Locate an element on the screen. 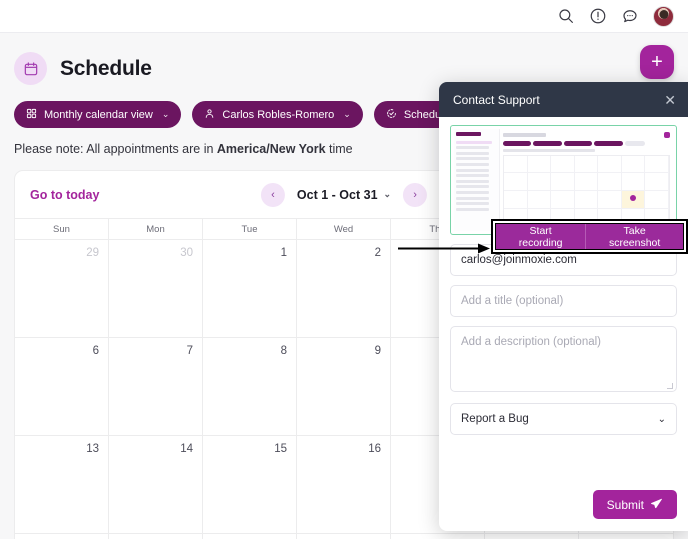  page-header: Schedule is located at coordinates (344, 61).